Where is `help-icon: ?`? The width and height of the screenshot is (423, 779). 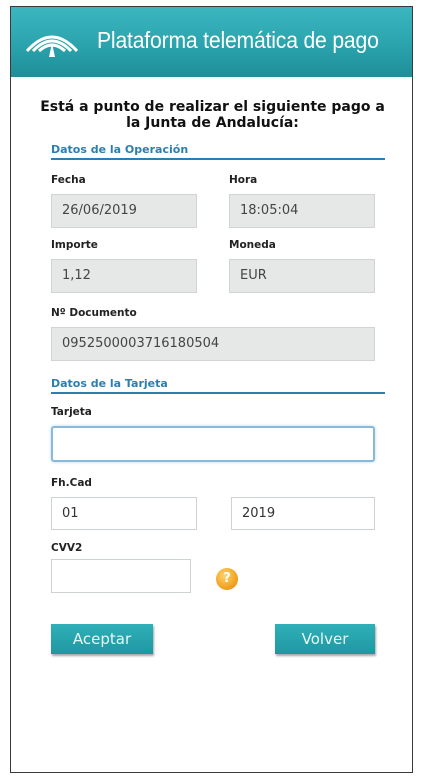 help-icon: ? is located at coordinates (227, 579).